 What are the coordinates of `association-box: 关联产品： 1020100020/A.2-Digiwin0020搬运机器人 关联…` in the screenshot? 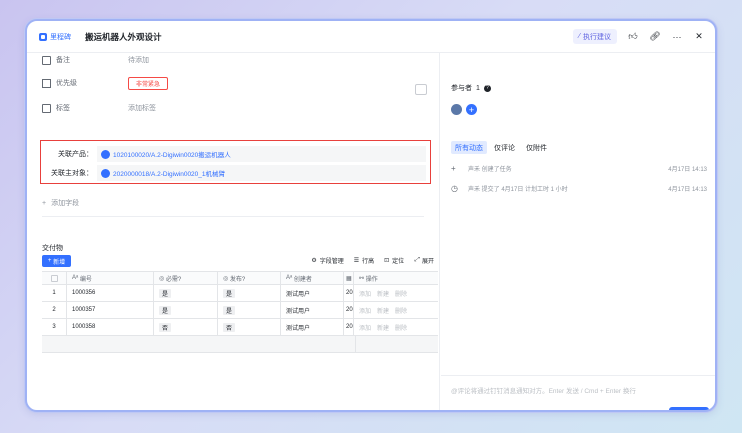 It's located at (235, 162).